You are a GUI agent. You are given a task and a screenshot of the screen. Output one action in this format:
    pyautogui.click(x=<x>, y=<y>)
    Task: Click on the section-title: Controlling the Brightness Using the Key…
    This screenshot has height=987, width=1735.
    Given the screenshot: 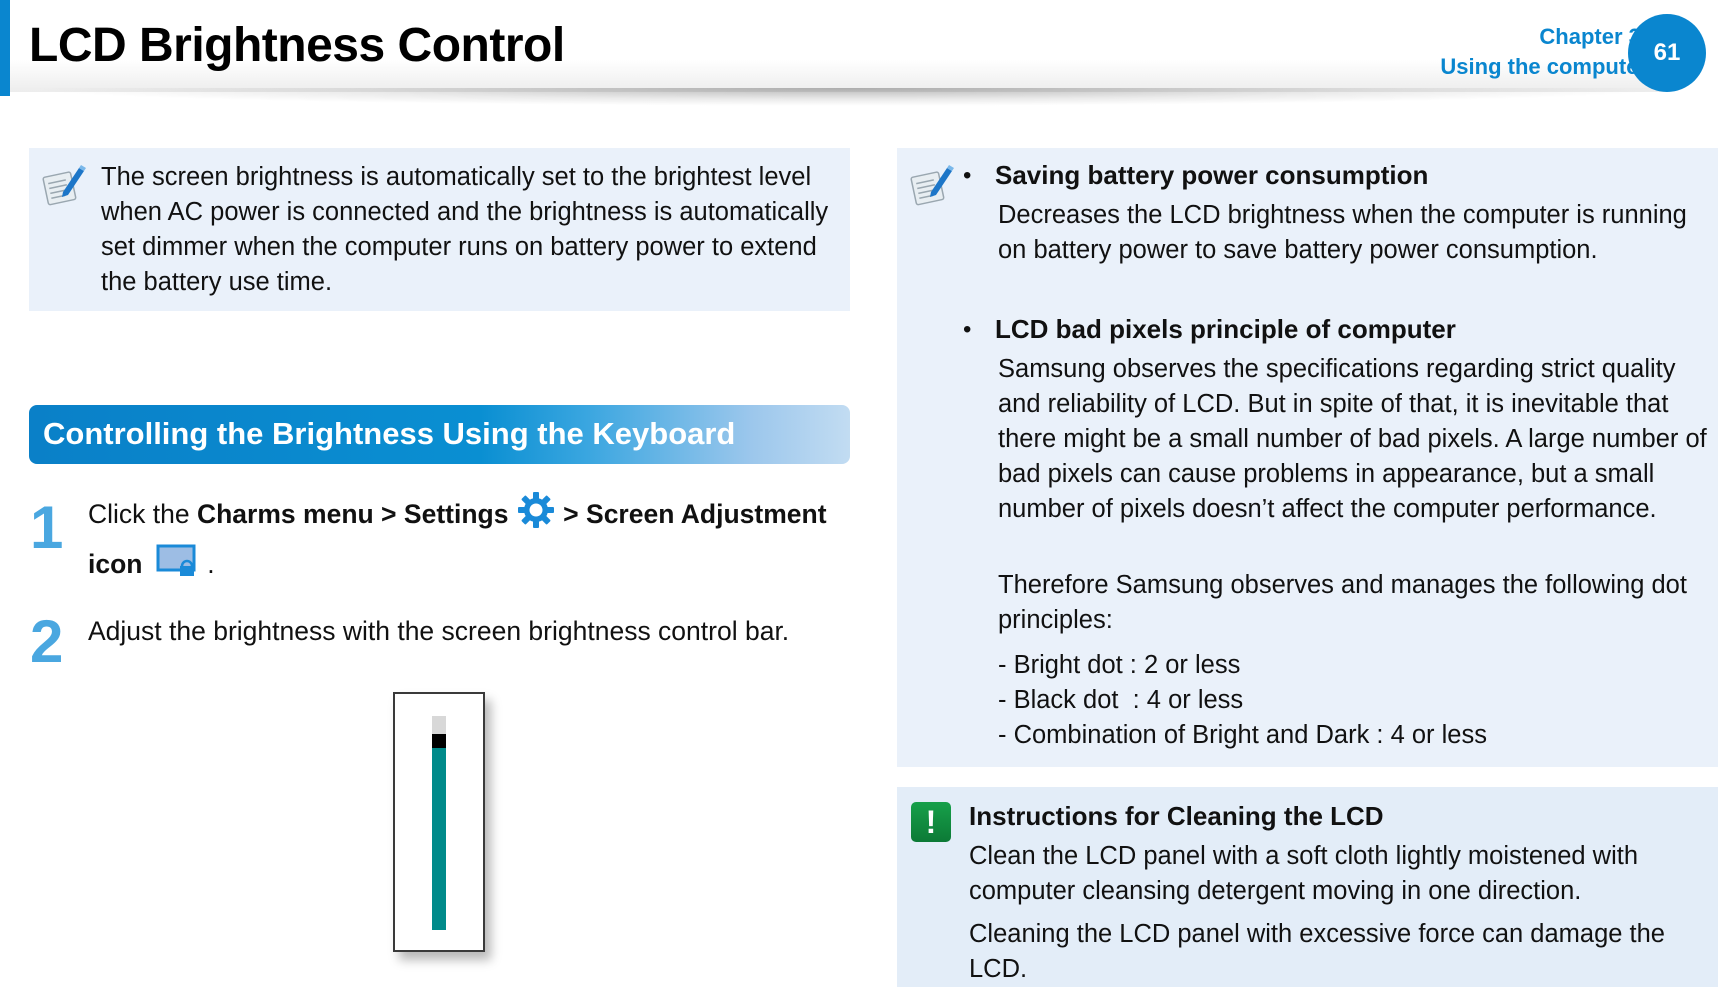 What is the action you would take?
    pyautogui.click(x=389, y=433)
    